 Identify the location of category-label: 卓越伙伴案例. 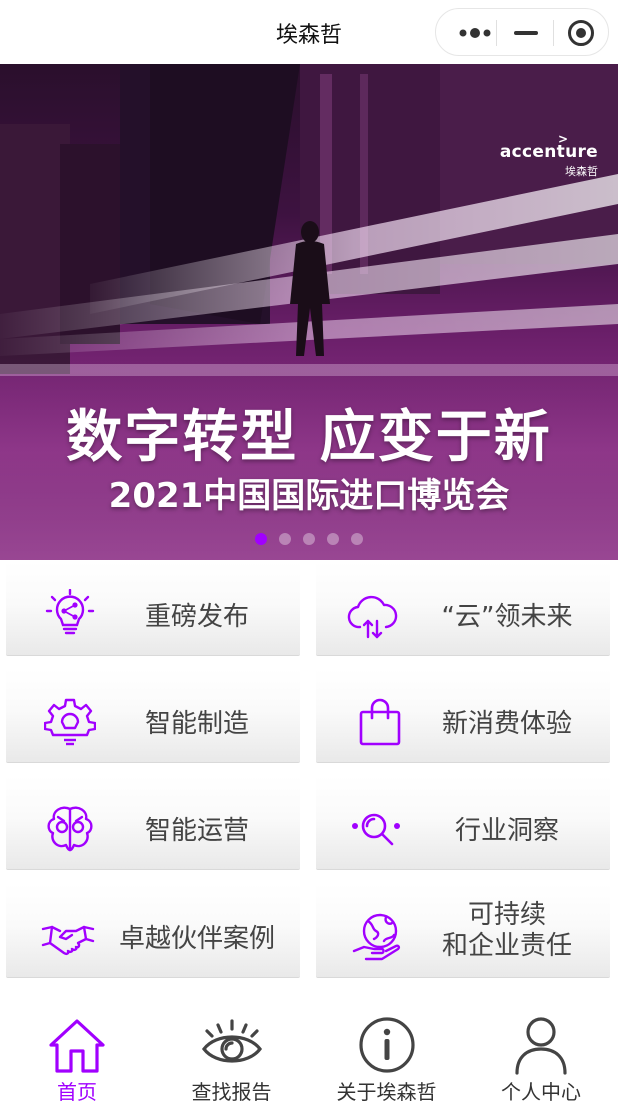
(196, 939).